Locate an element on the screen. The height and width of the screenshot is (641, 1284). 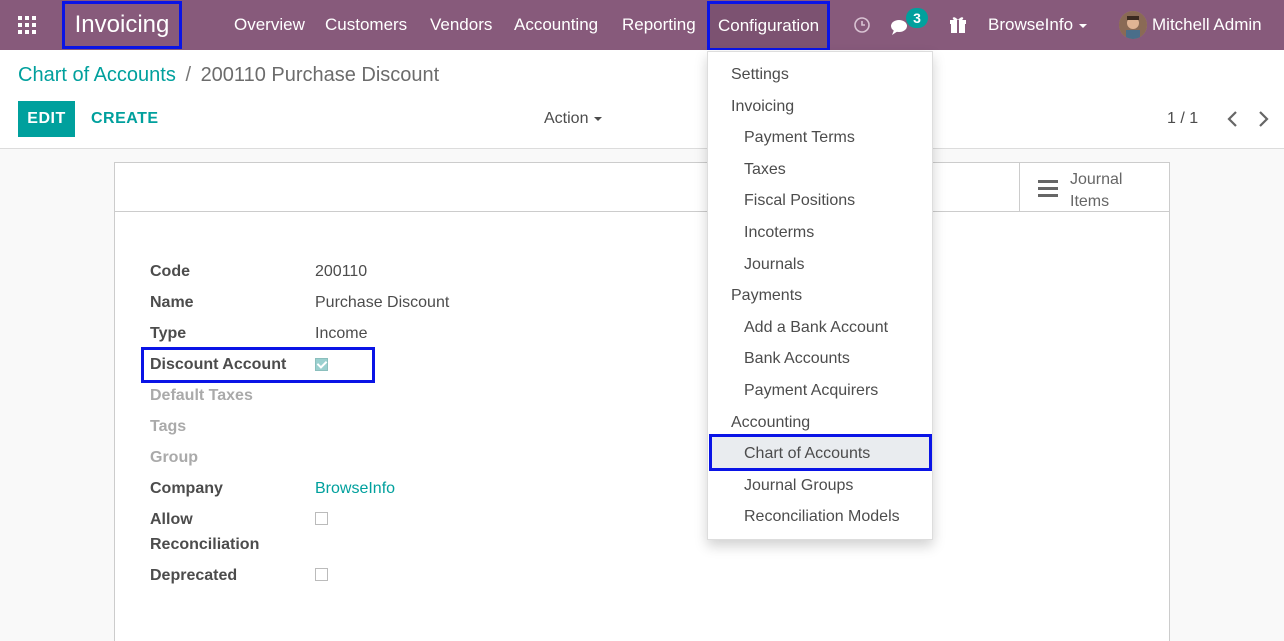
type-value: Income is located at coordinates (341, 333).